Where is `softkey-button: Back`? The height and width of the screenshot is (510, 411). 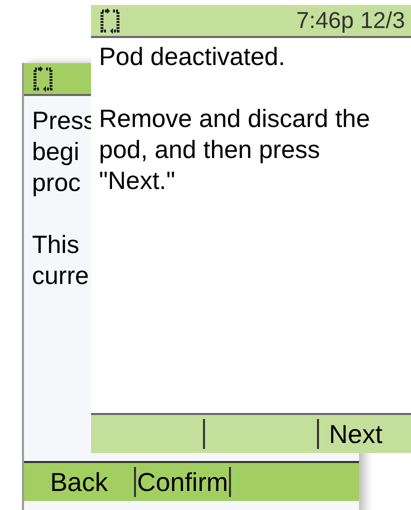 softkey-button: Back is located at coordinates (79, 482).